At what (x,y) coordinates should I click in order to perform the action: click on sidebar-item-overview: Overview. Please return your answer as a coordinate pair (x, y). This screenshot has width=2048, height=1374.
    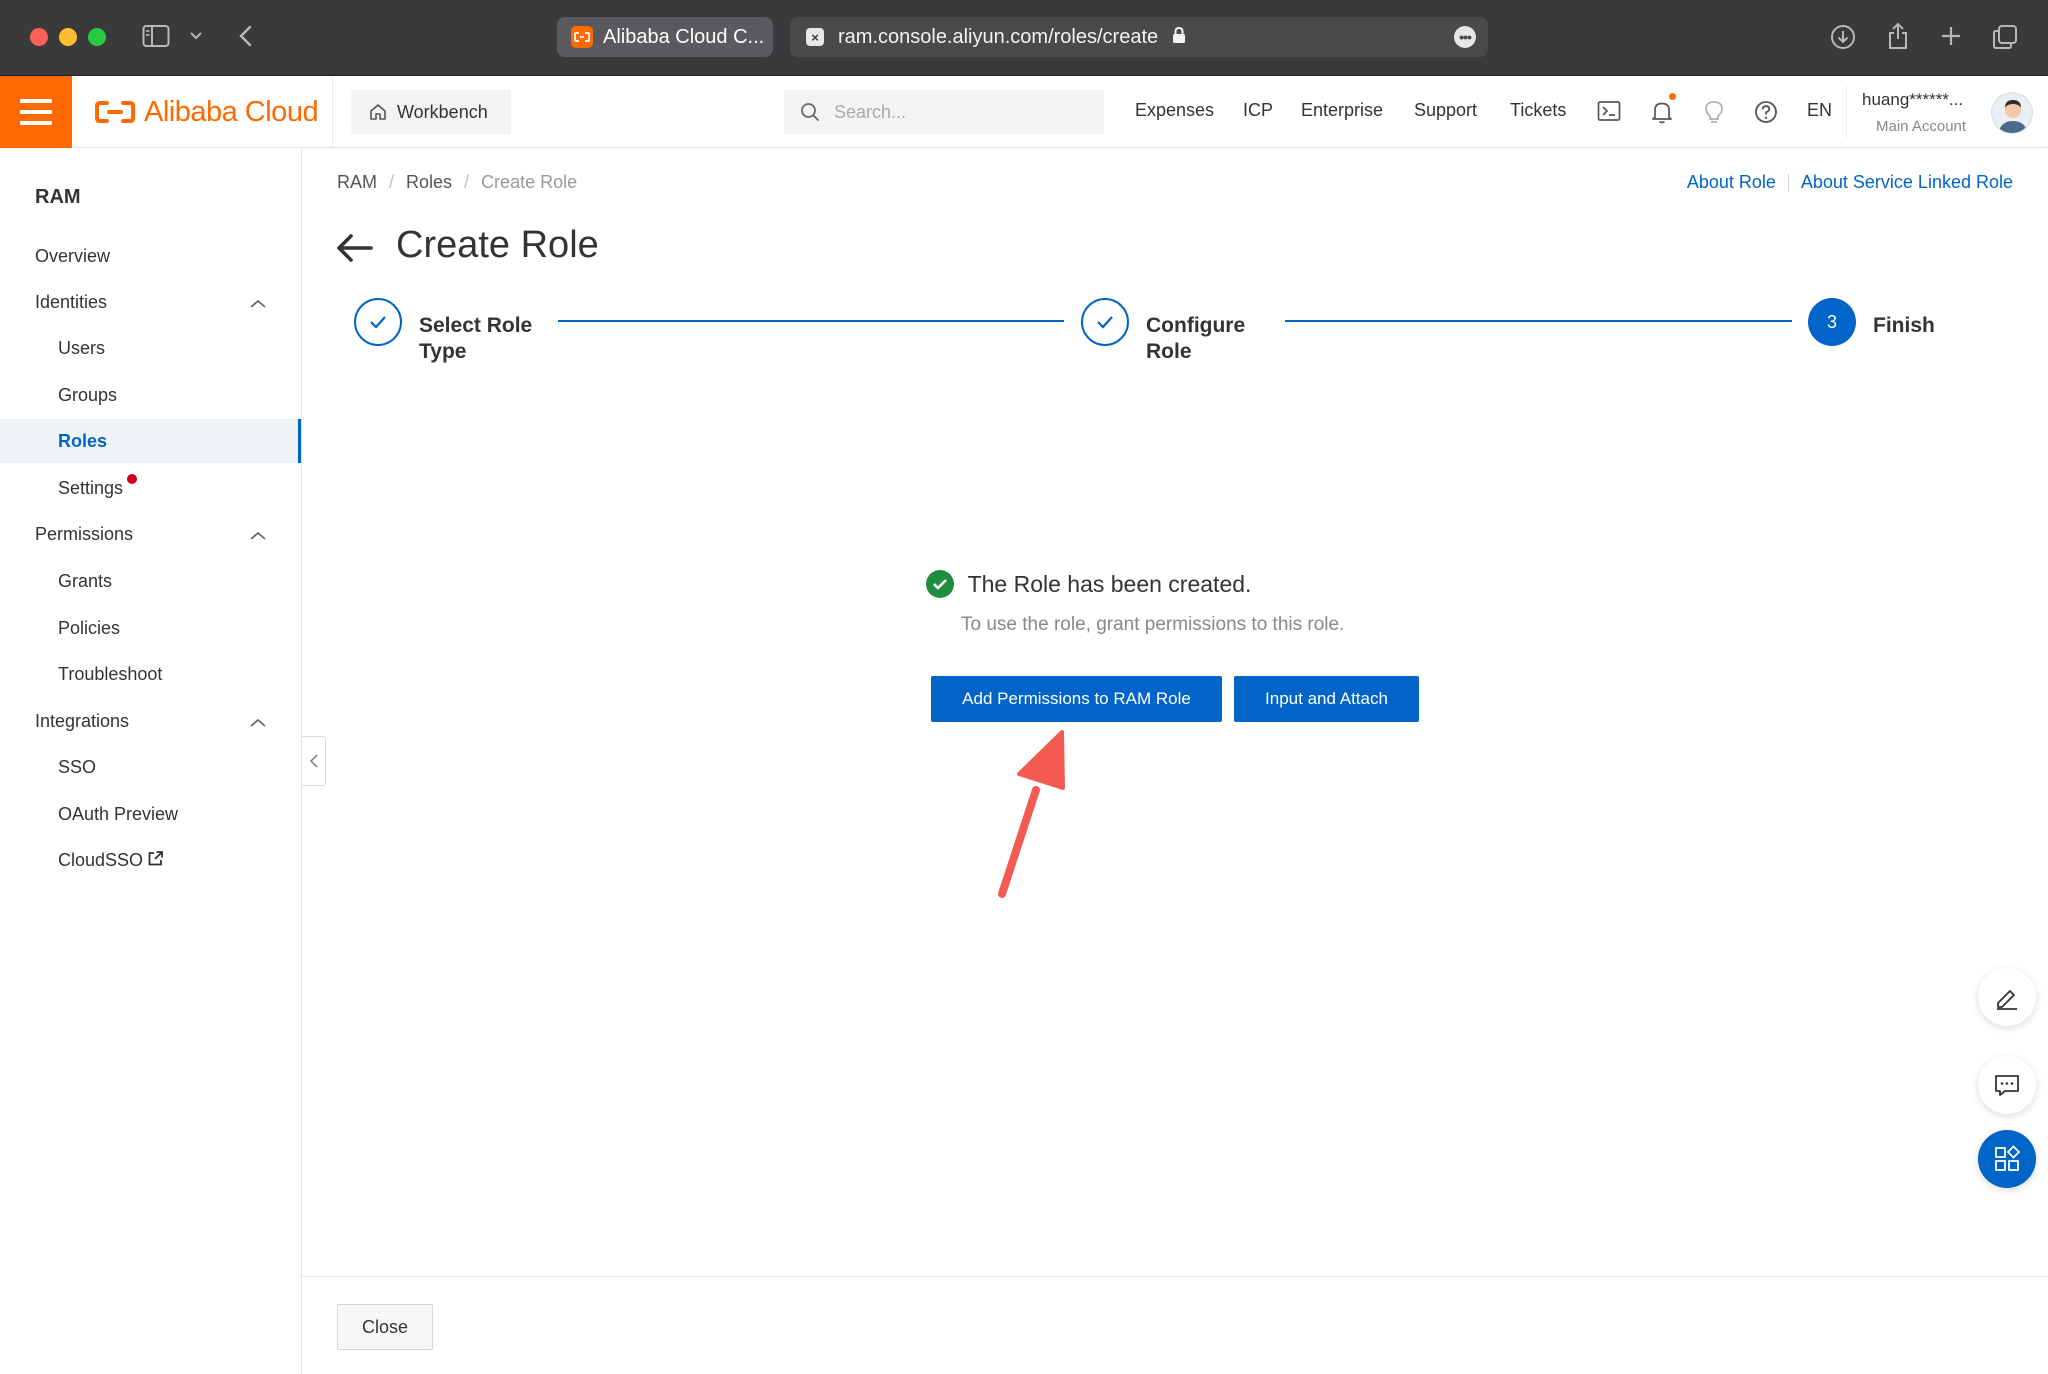
    Looking at the image, I should click on (150, 256).